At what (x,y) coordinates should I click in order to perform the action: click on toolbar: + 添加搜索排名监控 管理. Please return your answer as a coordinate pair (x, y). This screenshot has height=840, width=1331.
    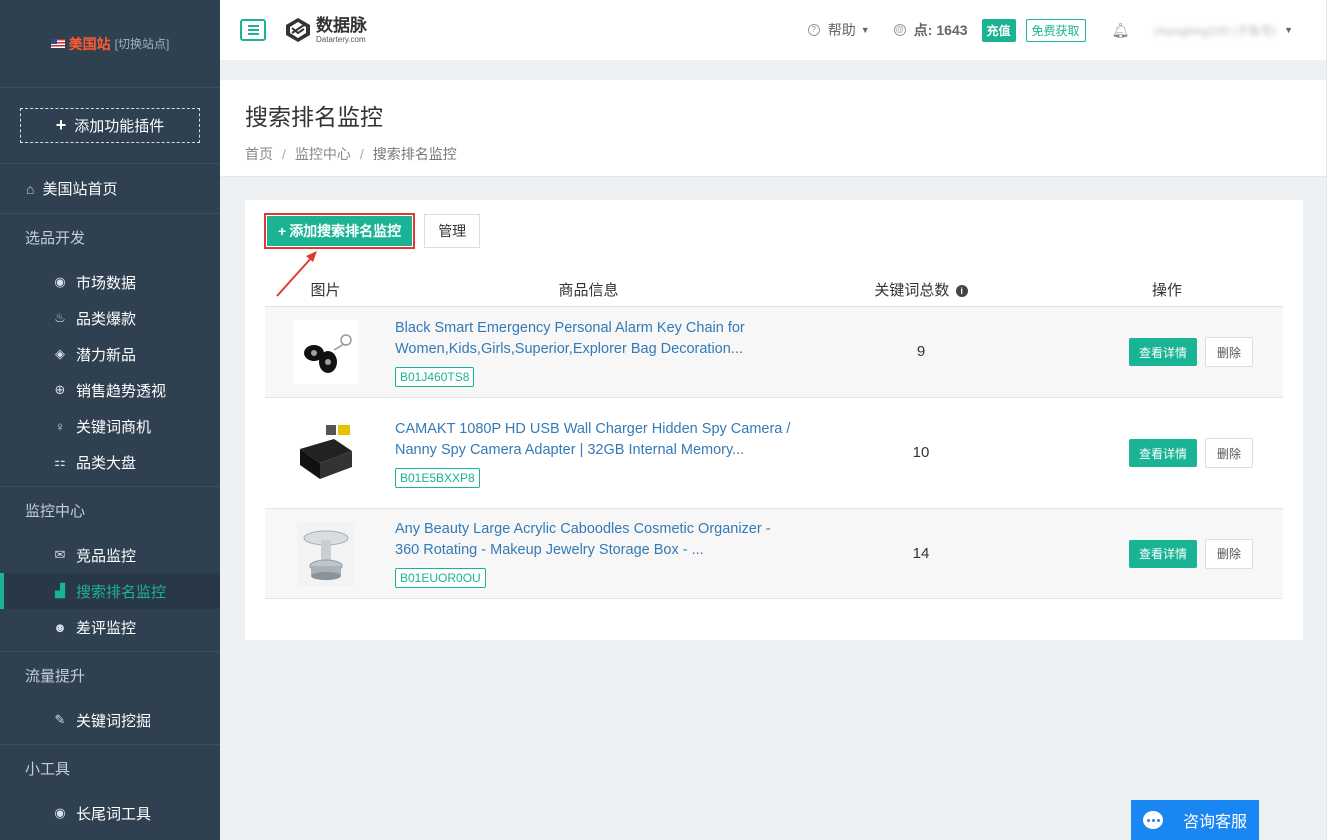
    Looking at the image, I should click on (372, 231).